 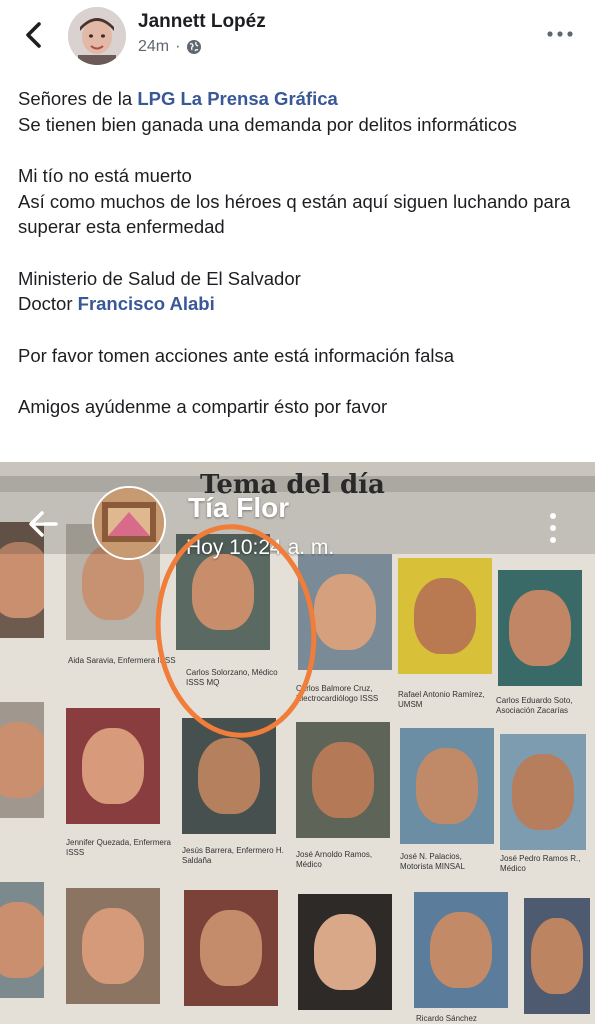 I want to click on photo-caption: Carlos Eduardo Soto, Asociación Zacarías, so click(x=534, y=705).